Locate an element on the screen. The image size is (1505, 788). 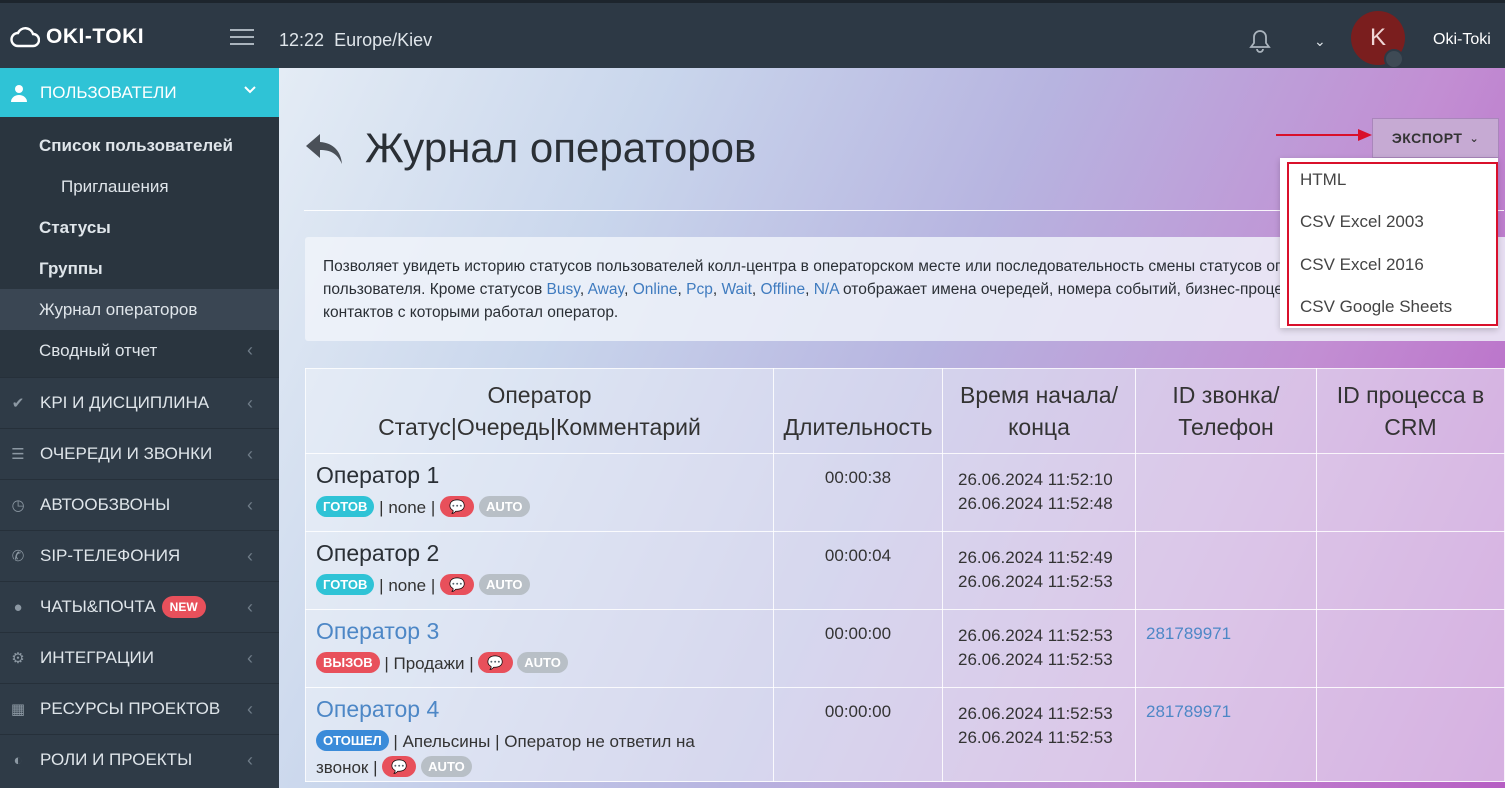
col-call-id: ID звонка/Телефон is located at coordinates (1226, 411).